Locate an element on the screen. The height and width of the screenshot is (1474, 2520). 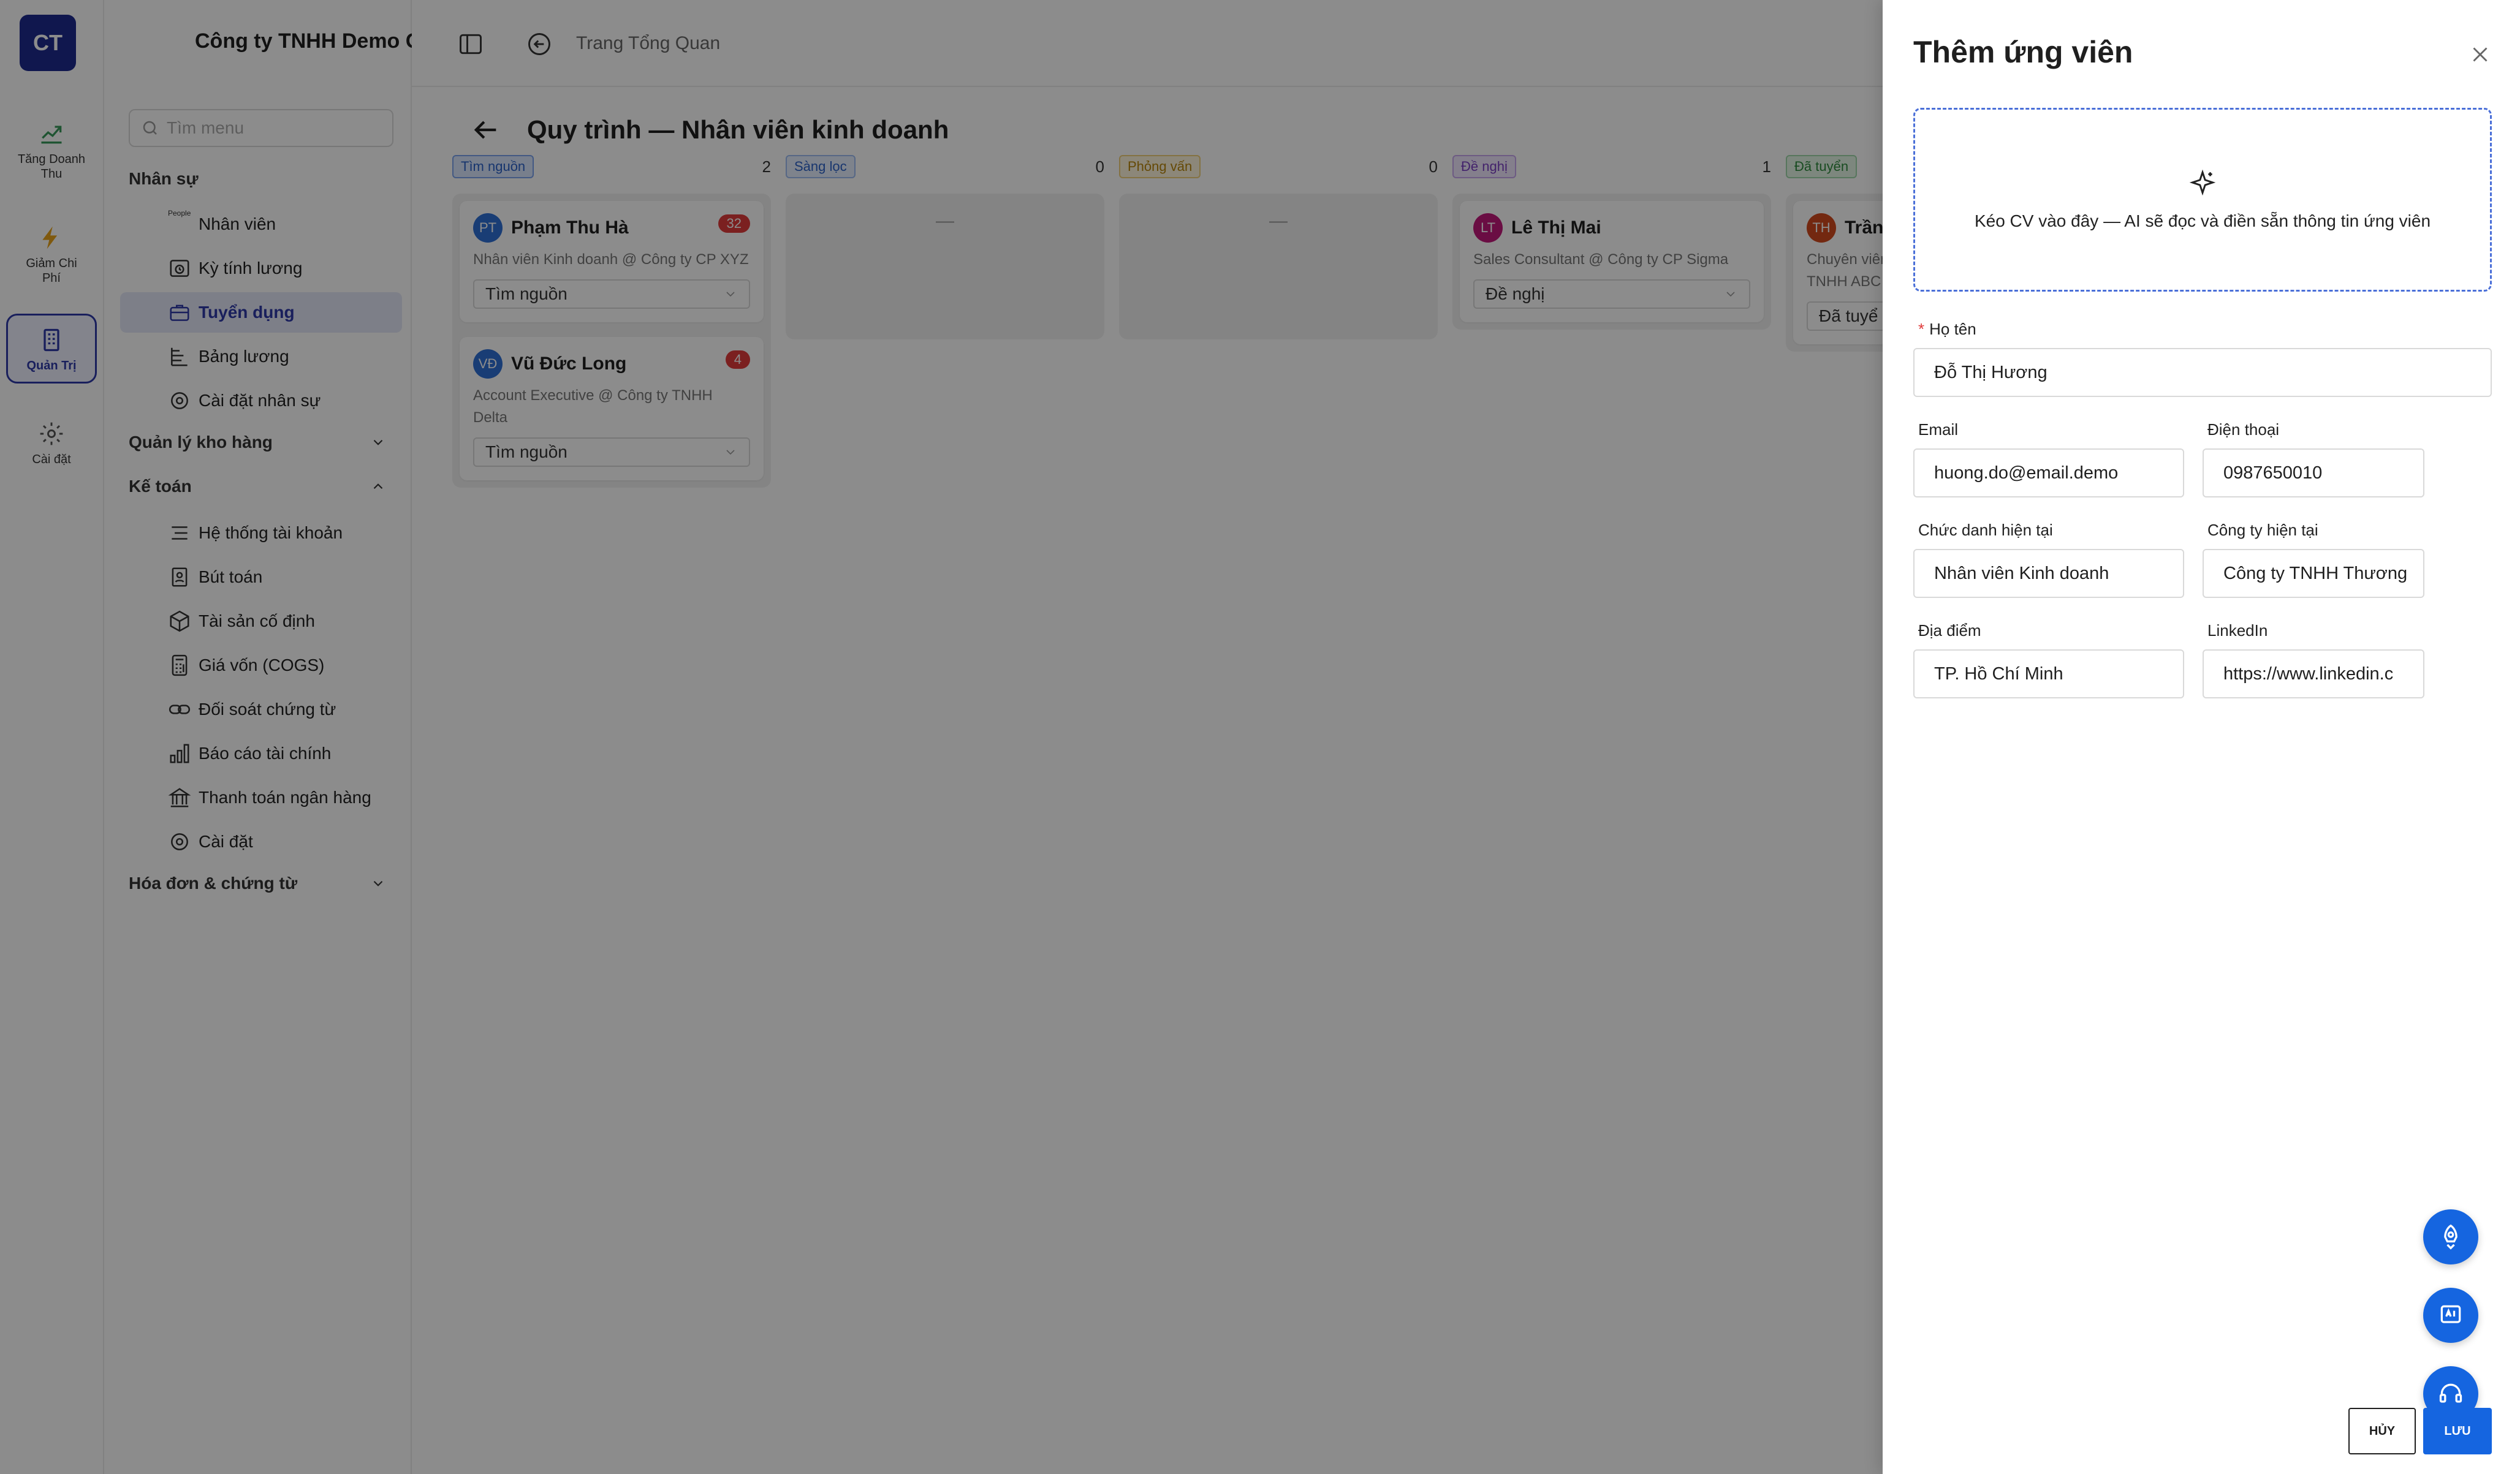
save-button: LƯU is located at coordinates (2457, 1431).